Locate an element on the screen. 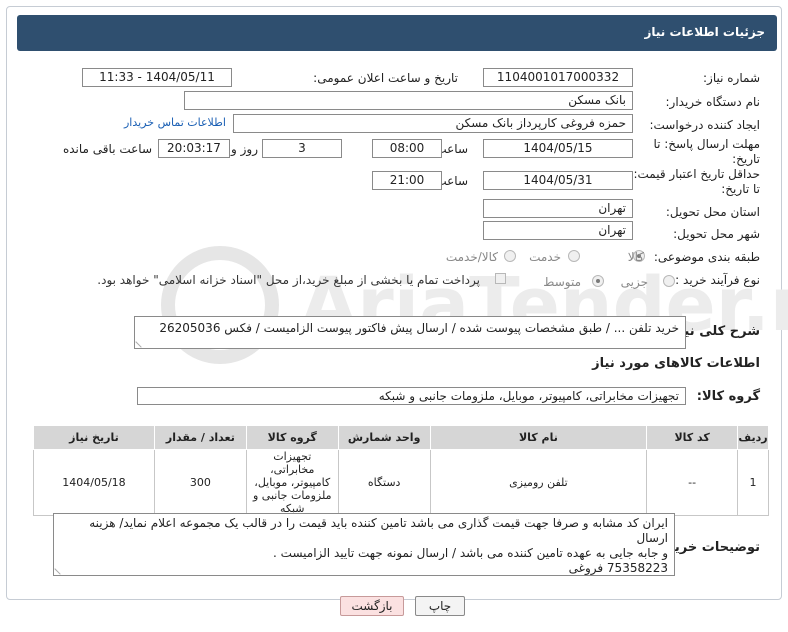 The image size is (788, 632). panel-header: جزئیات اطلاعات نیاز is located at coordinates (397, 33).